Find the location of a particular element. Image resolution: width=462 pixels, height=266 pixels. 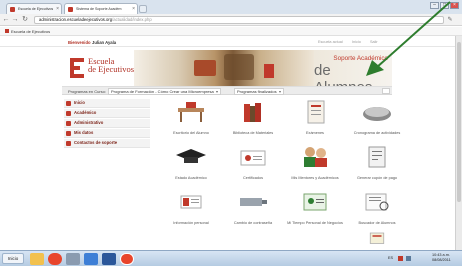

tile-cupon-pago: Generar cupón de pago is located at coordinates (377, 165).